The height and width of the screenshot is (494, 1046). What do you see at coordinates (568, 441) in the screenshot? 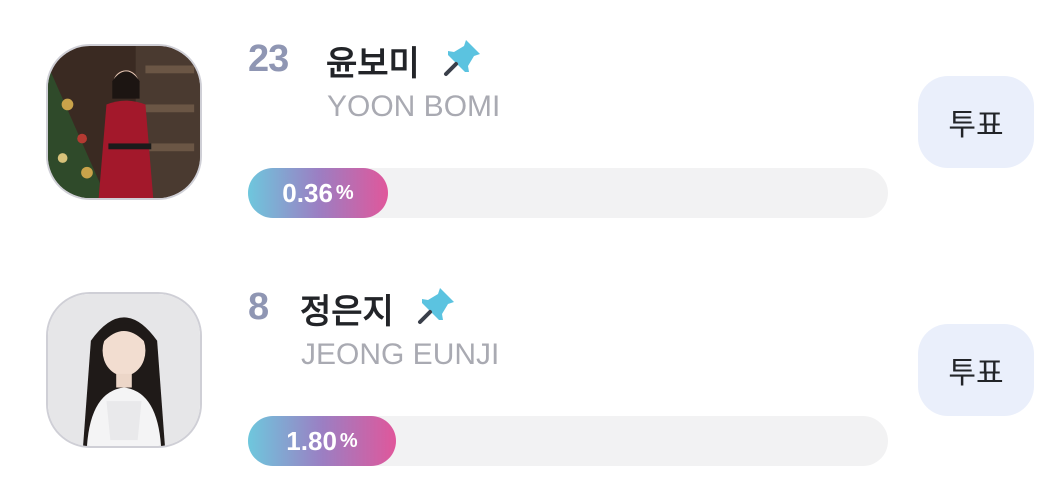
I see `vote-progress-track: 1.80 %` at bounding box center [568, 441].